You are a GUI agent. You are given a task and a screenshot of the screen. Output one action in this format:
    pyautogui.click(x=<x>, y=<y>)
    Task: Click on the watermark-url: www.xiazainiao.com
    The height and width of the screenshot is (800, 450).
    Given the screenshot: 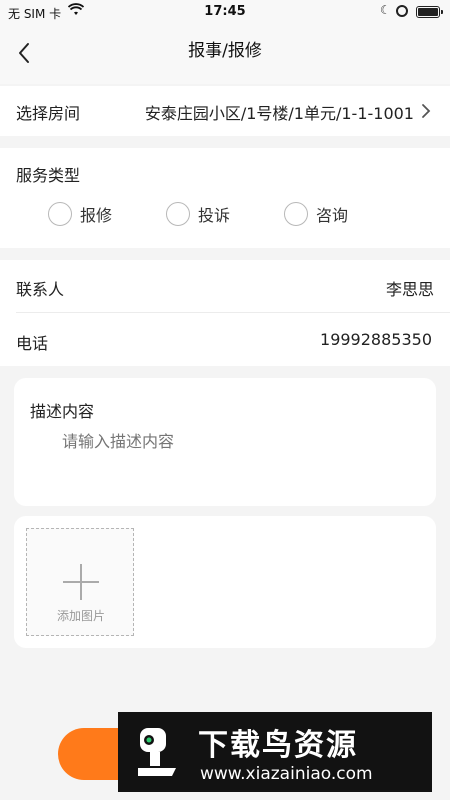 What is the action you would take?
    pyautogui.click(x=286, y=774)
    